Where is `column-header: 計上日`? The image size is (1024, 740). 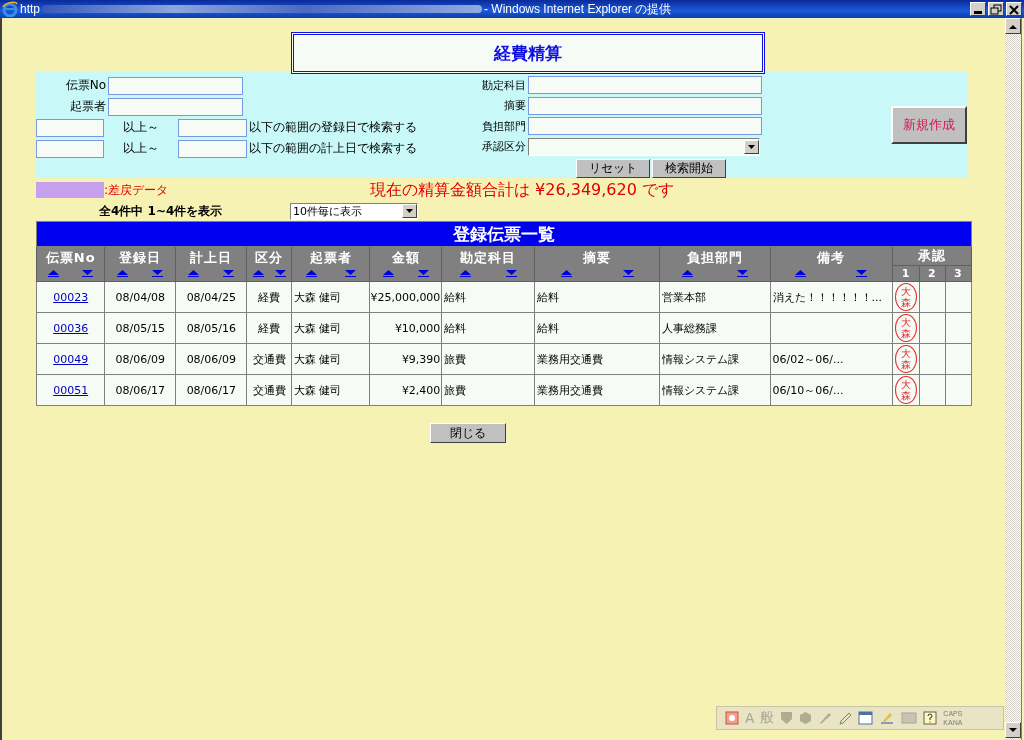
column-header: 計上日 is located at coordinates (211, 258).